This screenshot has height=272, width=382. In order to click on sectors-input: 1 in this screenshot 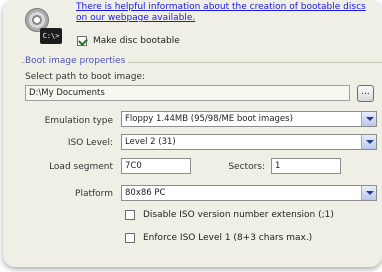, I will do `click(306, 166)`.